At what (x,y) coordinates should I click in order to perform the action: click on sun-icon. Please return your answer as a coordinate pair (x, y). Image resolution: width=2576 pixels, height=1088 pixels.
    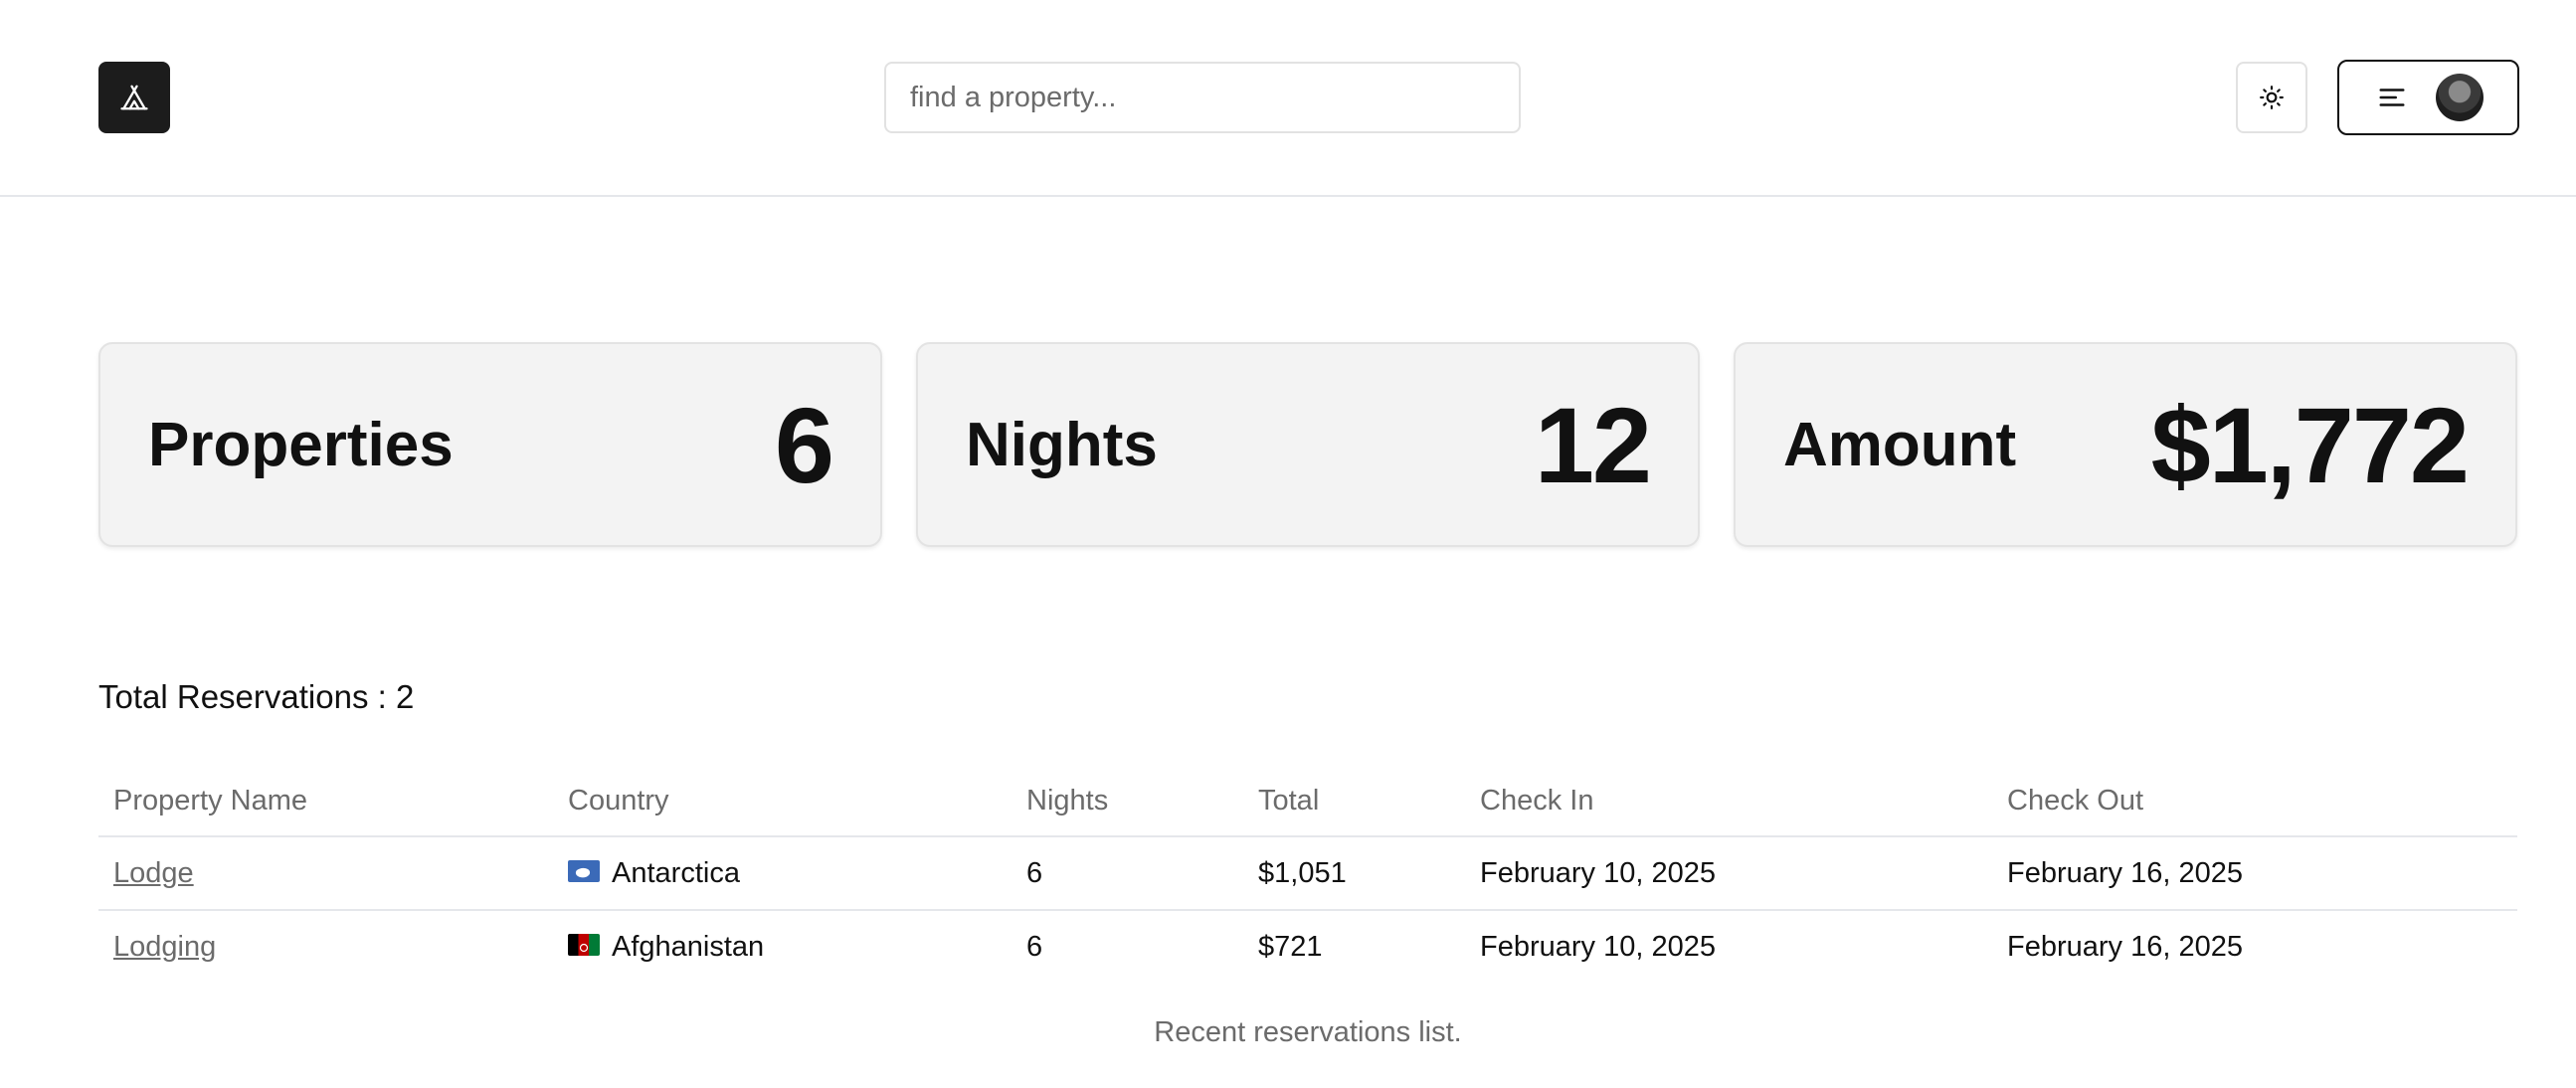
    Looking at the image, I should click on (2272, 98).